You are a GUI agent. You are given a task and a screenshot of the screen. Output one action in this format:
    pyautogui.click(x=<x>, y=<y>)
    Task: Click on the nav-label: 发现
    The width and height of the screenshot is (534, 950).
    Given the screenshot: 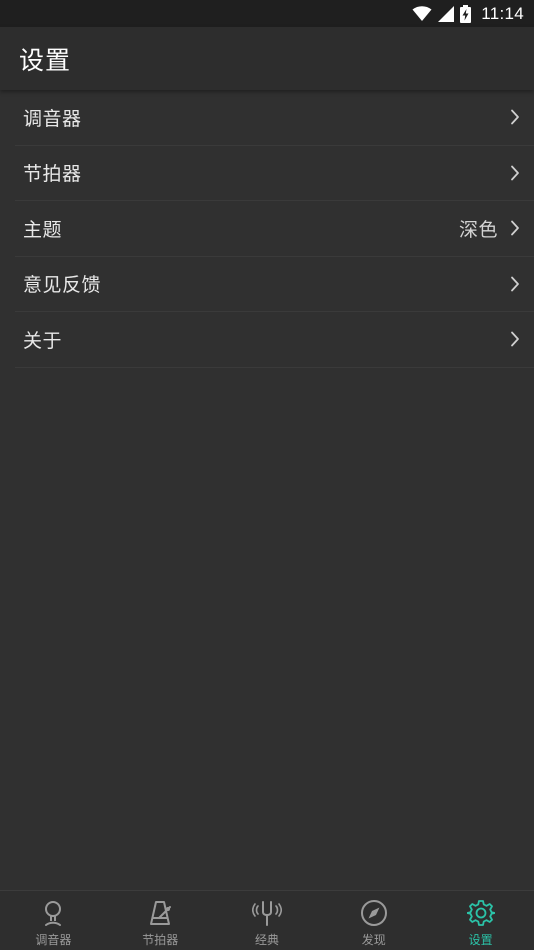 What is the action you would take?
    pyautogui.click(x=373, y=940)
    